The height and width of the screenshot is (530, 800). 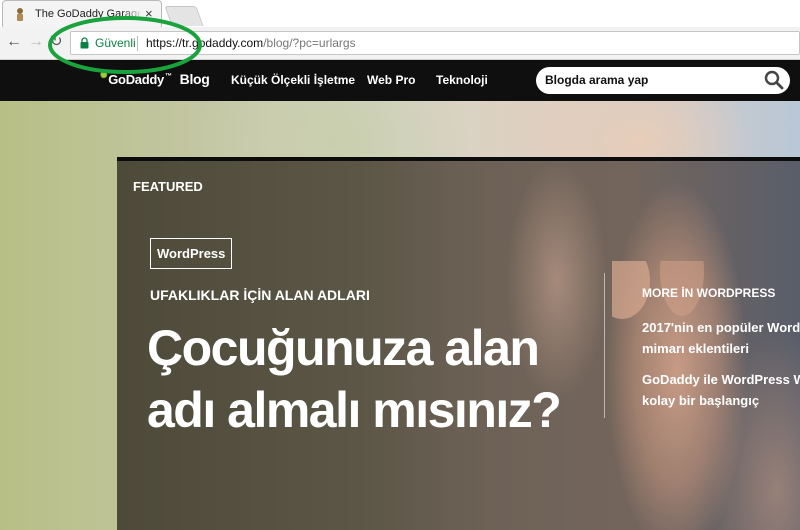 I want to click on column-divider, so click(x=604, y=345).